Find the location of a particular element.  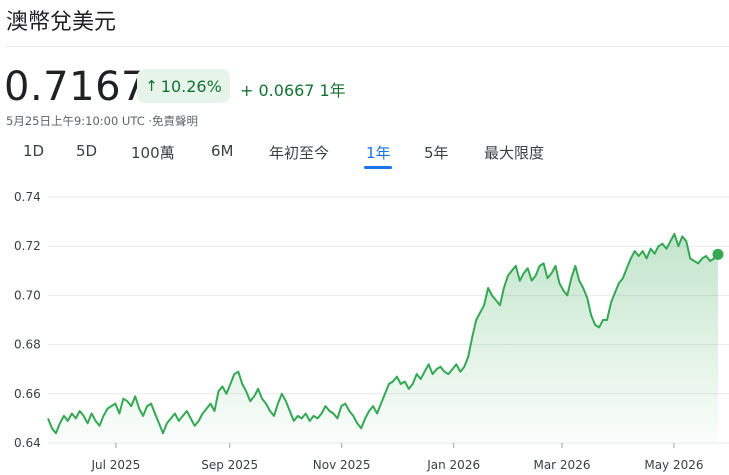

y-tick-label: 0.70 is located at coordinates (27, 295).